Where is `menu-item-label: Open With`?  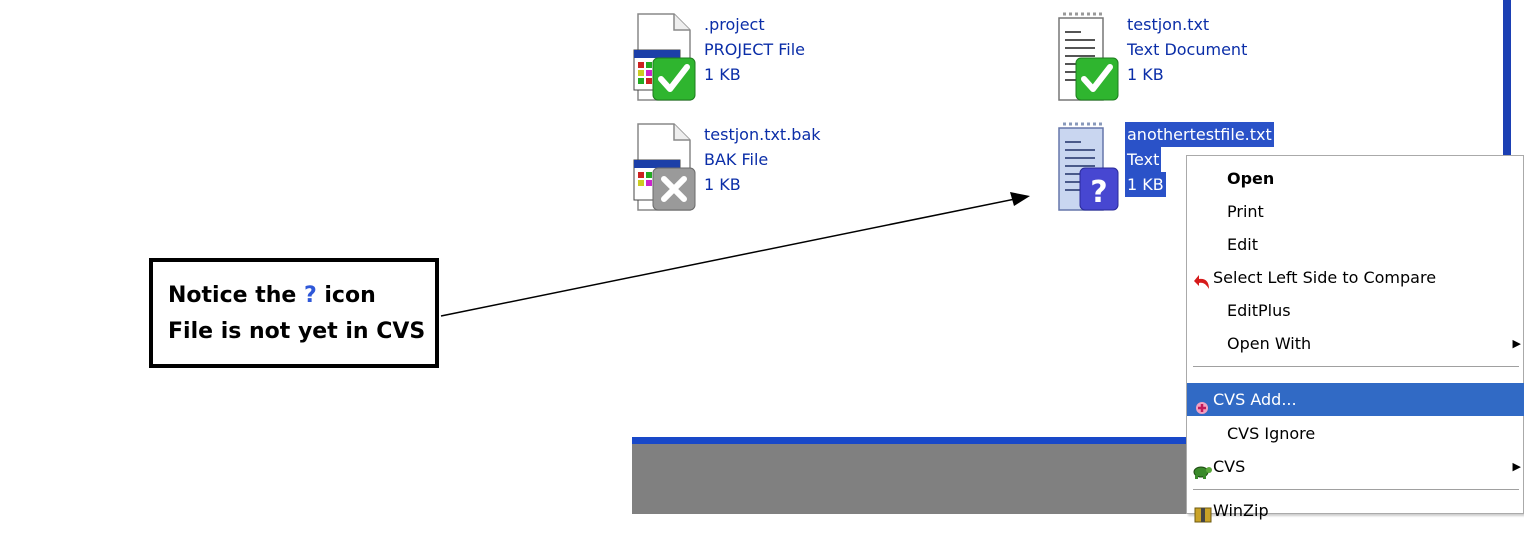 menu-item-label: Open With is located at coordinates (1269, 343).